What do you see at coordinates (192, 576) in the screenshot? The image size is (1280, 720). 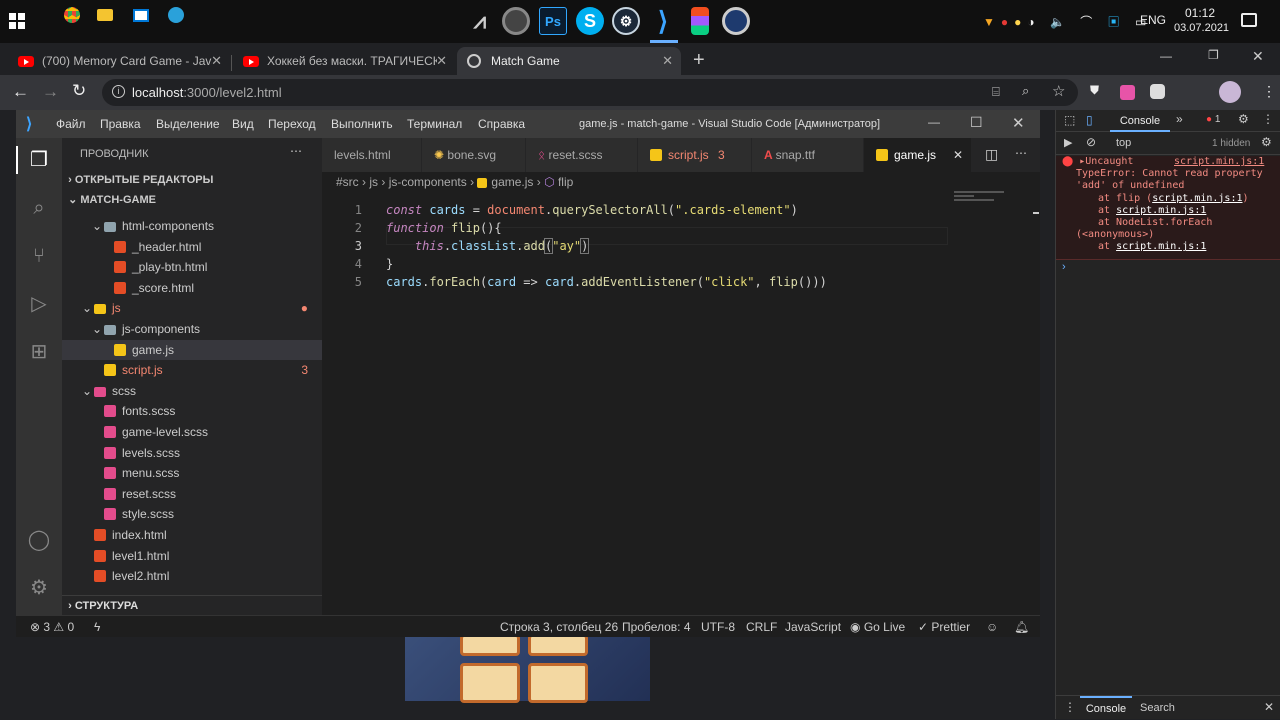 I see `tree-item: level2.html` at bounding box center [192, 576].